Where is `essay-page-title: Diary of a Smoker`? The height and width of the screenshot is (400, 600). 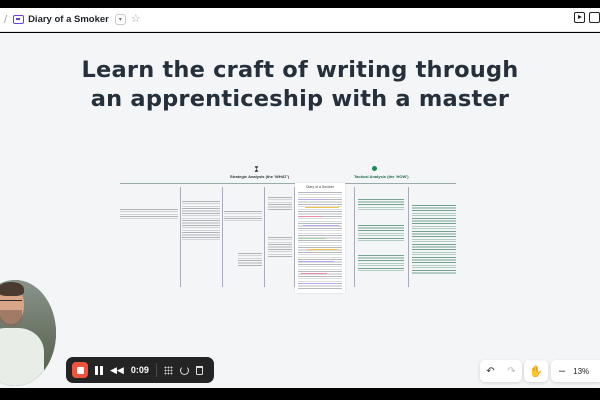 essay-page-title: Diary of a Smoker is located at coordinates (319, 187).